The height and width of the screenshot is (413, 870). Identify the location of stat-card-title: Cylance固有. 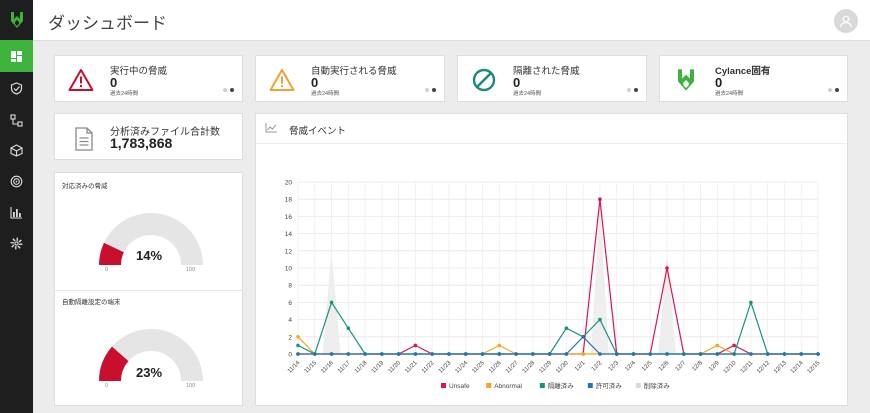
(743, 71).